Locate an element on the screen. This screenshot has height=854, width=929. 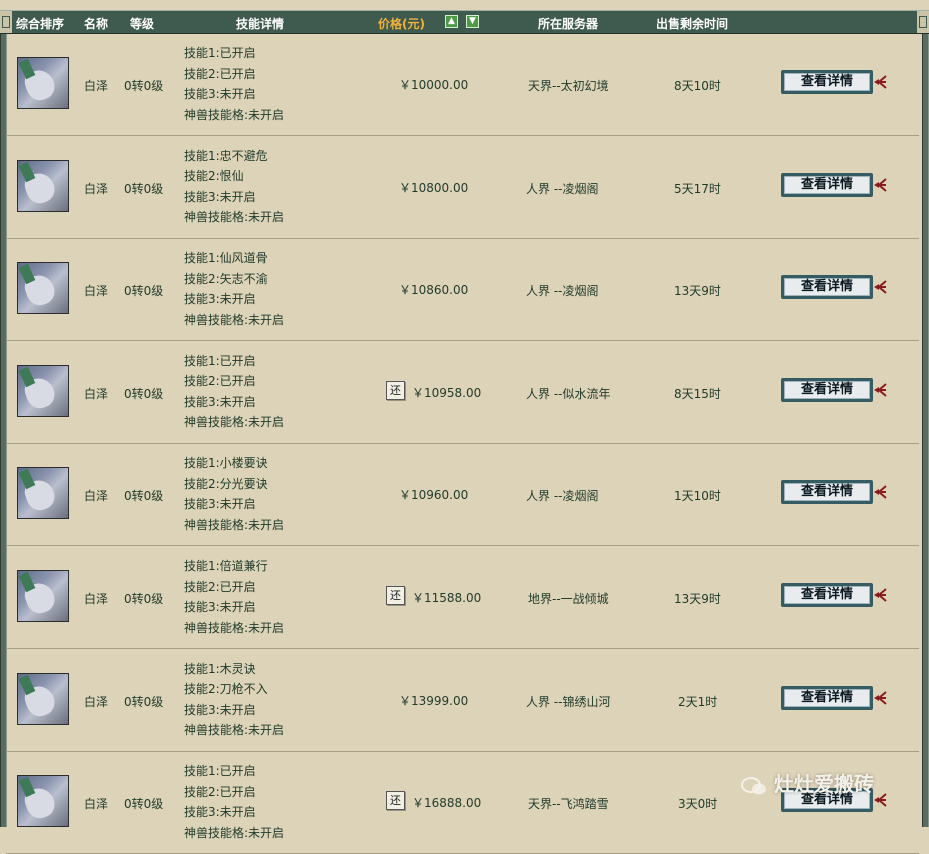
header-name: 名称 is located at coordinates (96, 24).